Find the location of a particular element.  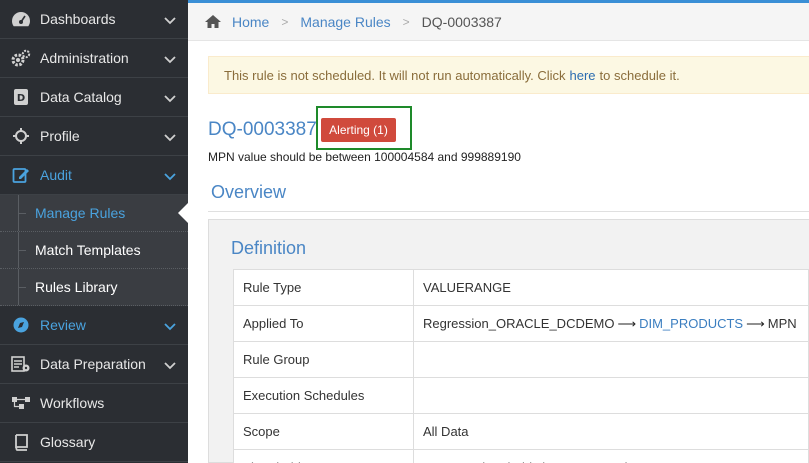

sidebar-item-label: Glossary is located at coordinates (68, 442).